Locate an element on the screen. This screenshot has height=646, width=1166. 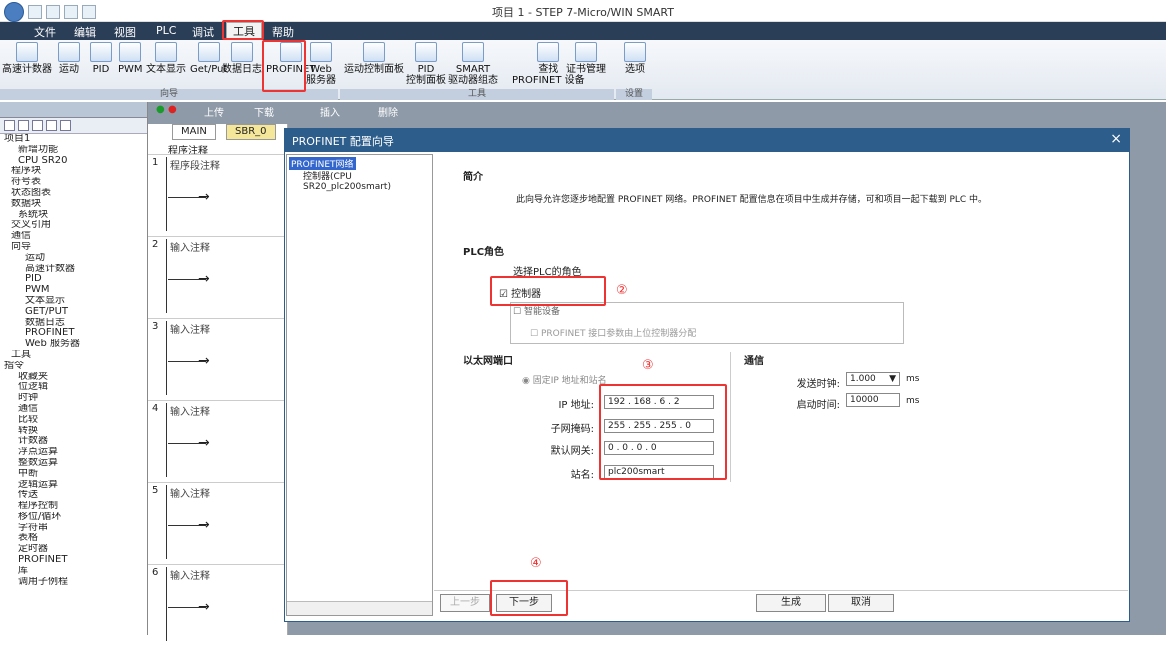
tree-item: 位逻辑 is located at coordinates (75, 387).